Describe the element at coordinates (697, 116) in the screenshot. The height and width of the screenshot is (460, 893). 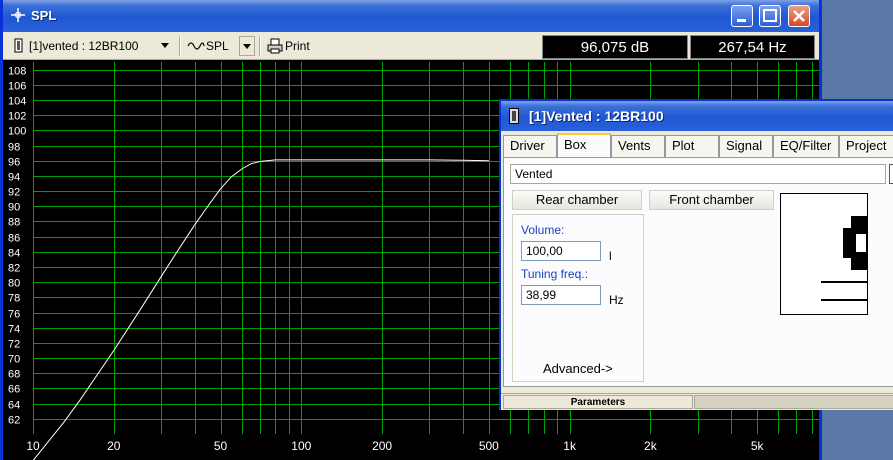
I see `dialog-titlebar: [1]Vented : 12BR100` at that location.